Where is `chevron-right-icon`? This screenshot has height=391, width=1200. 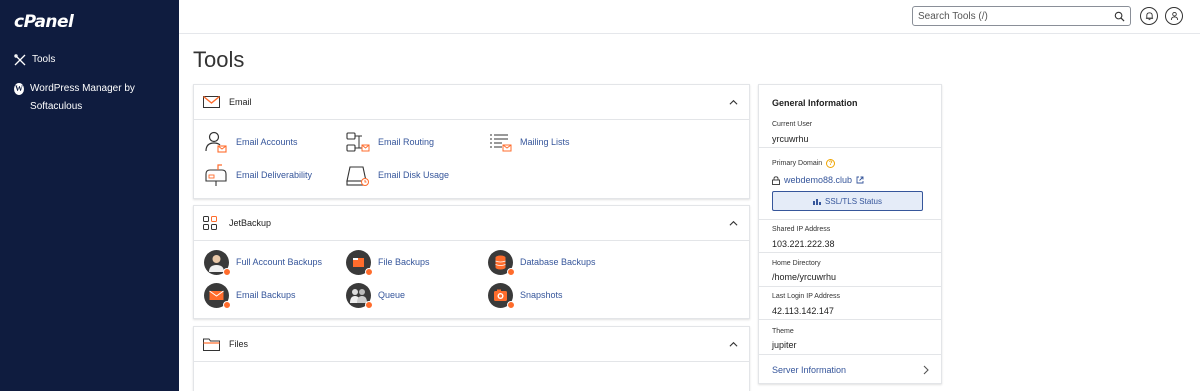 chevron-right-icon is located at coordinates (926, 370).